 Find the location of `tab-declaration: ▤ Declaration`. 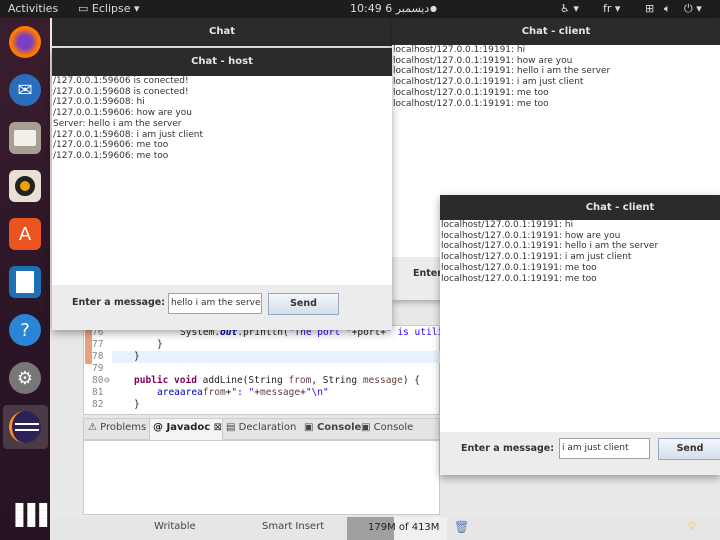

tab-declaration: ▤ Declaration is located at coordinates (261, 427).